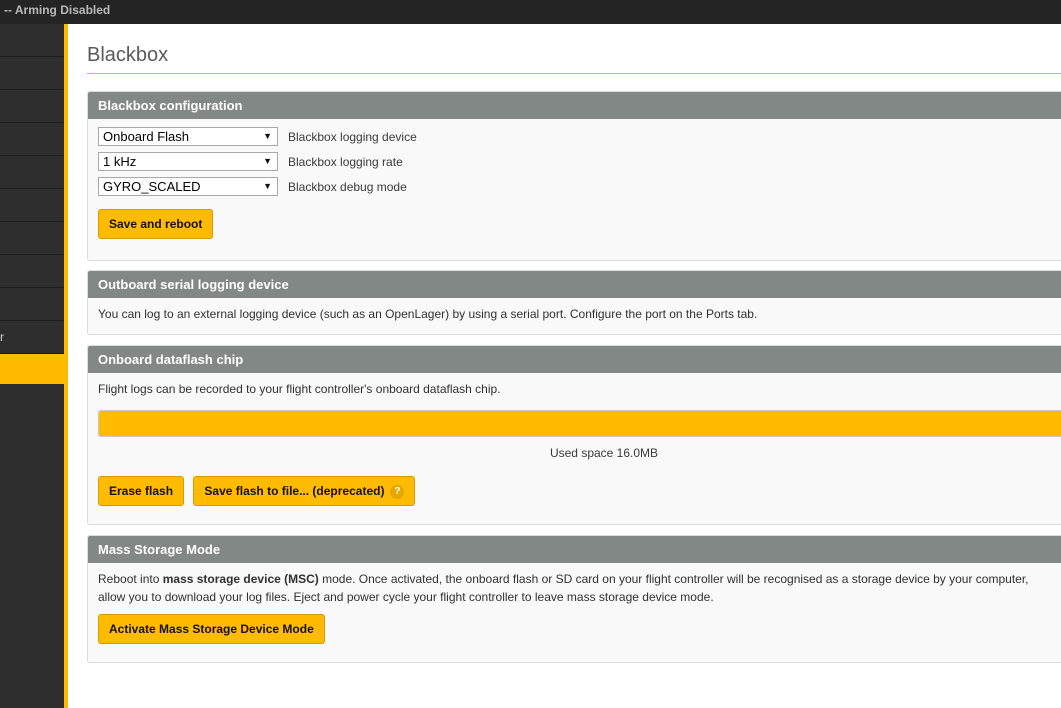  I want to click on sidebar: r, so click(32, 366).